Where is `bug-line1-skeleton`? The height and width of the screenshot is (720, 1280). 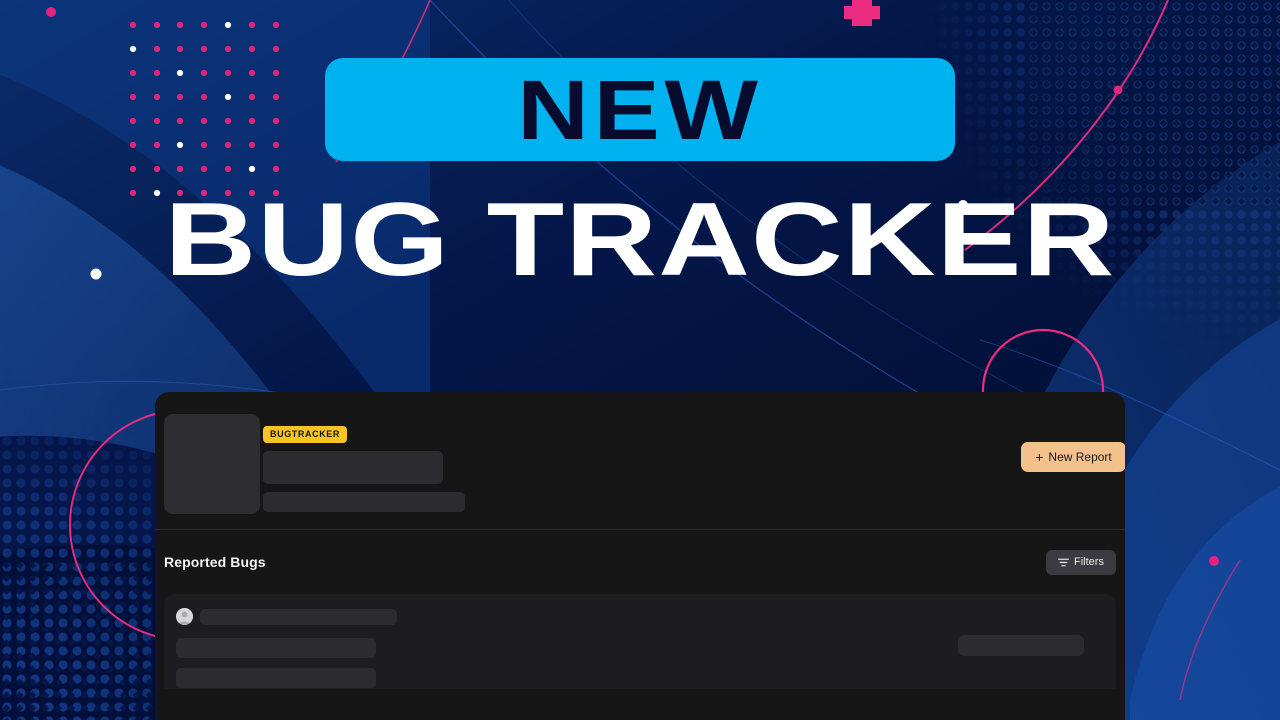
bug-line1-skeleton is located at coordinates (276, 648).